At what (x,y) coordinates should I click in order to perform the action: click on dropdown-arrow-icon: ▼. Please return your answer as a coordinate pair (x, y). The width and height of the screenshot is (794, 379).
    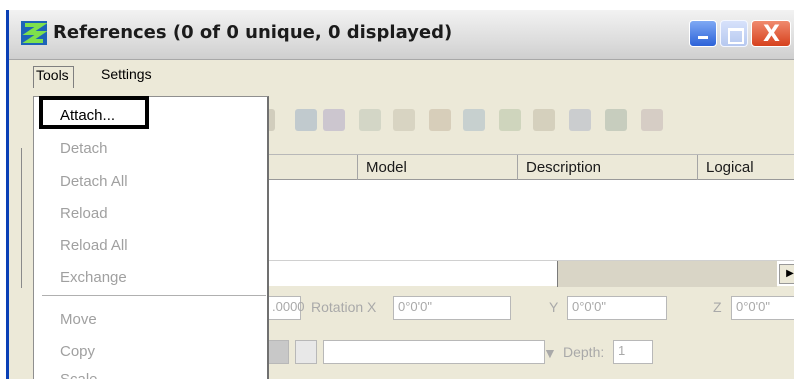
    Looking at the image, I should click on (550, 353).